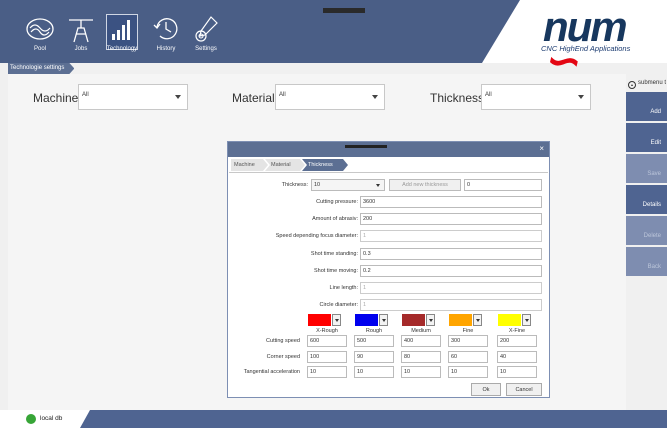 Image resolution: width=667 pixels, height=428 pixels. What do you see at coordinates (165, 29) in the screenshot?
I see `history-icon` at bounding box center [165, 29].